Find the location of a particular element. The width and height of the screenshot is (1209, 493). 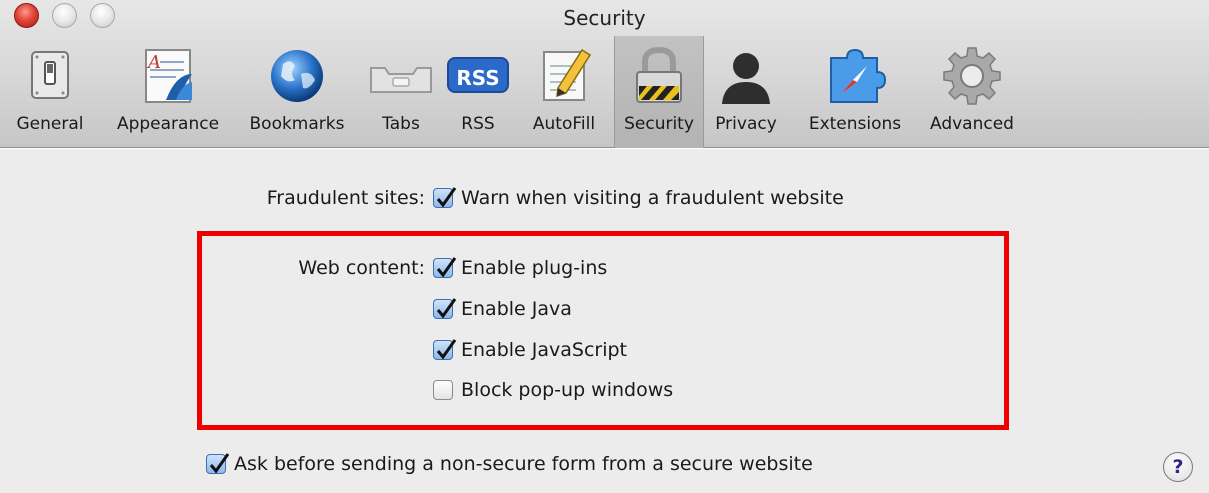

tab-bookmarks-label: Bookmarks is located at coordinates (297, 124).